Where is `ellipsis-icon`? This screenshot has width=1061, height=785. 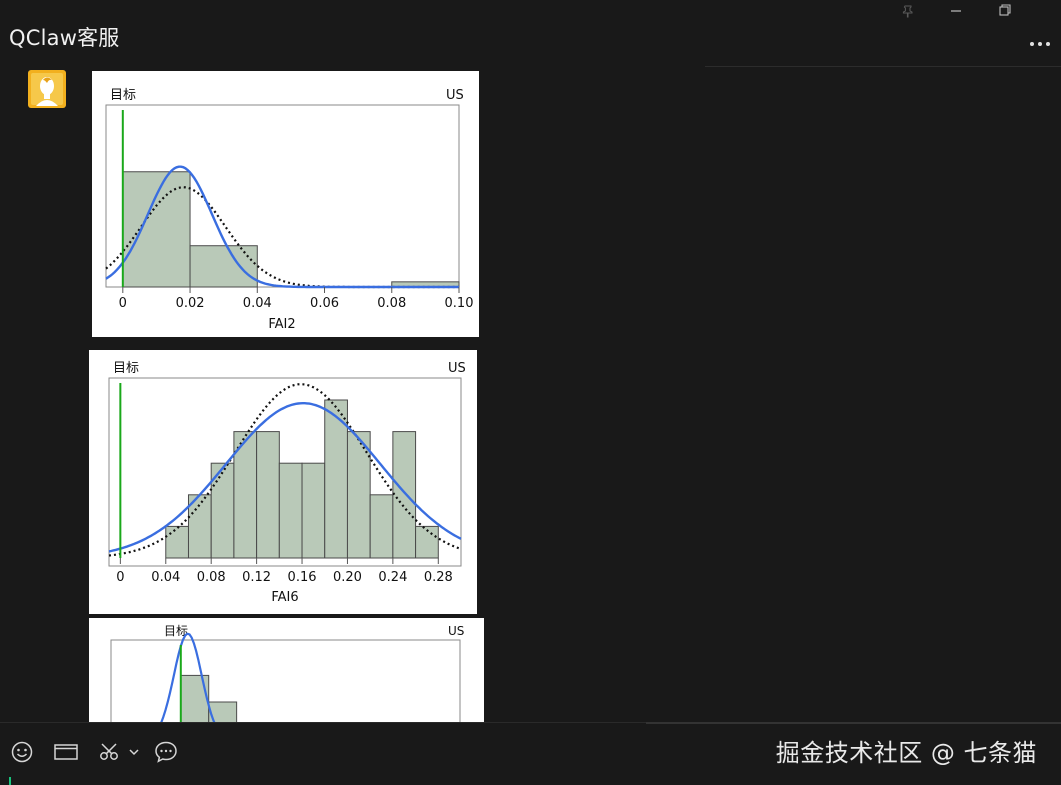
ellipsis-icon is located at coordinates (1040, 44).